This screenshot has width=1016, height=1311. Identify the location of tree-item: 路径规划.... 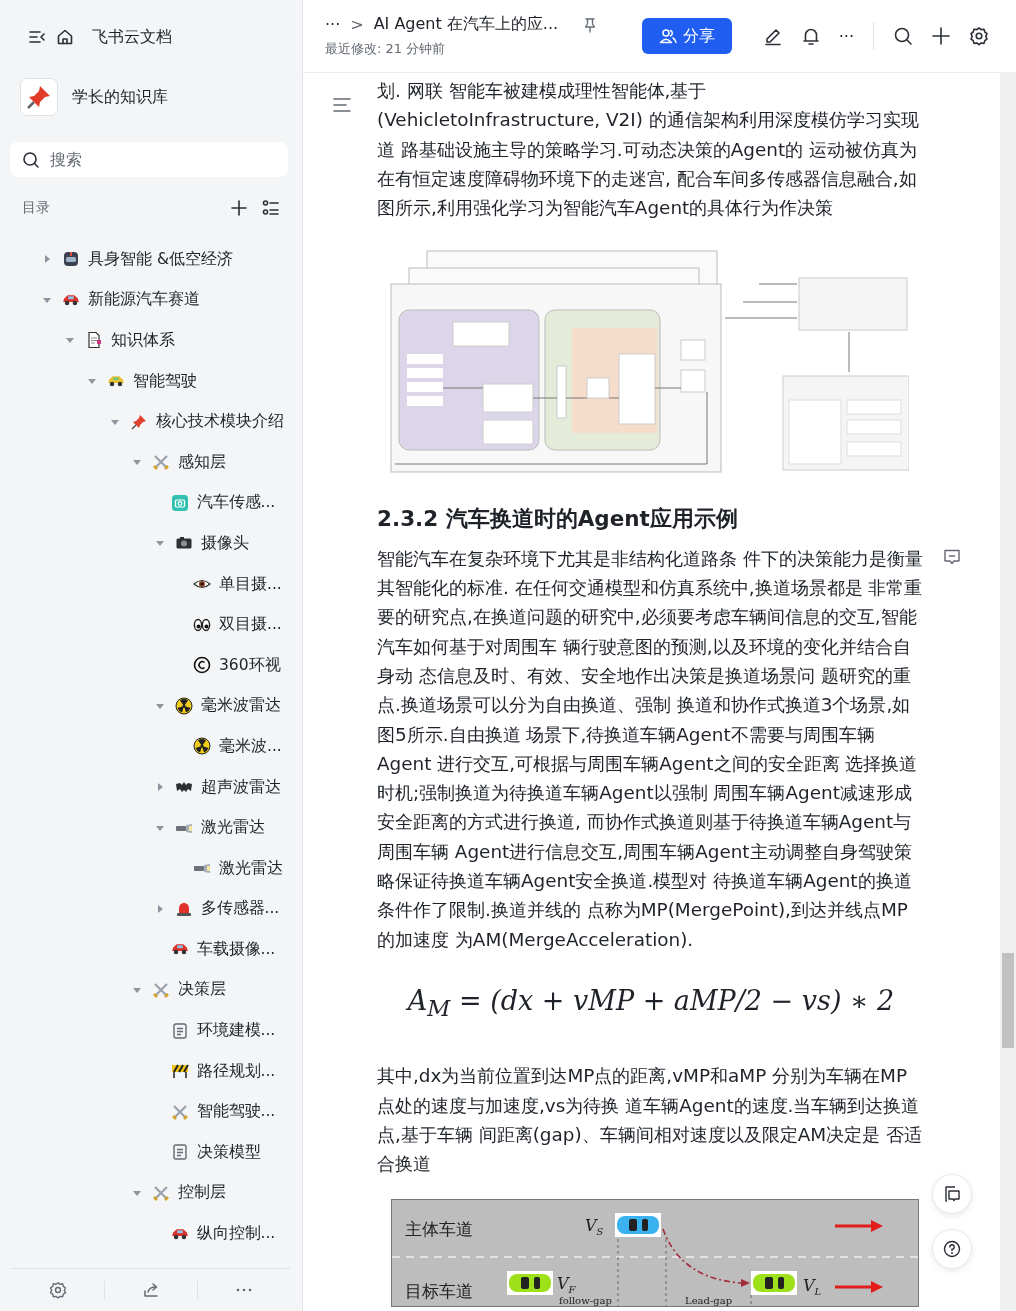
(151, 1071).